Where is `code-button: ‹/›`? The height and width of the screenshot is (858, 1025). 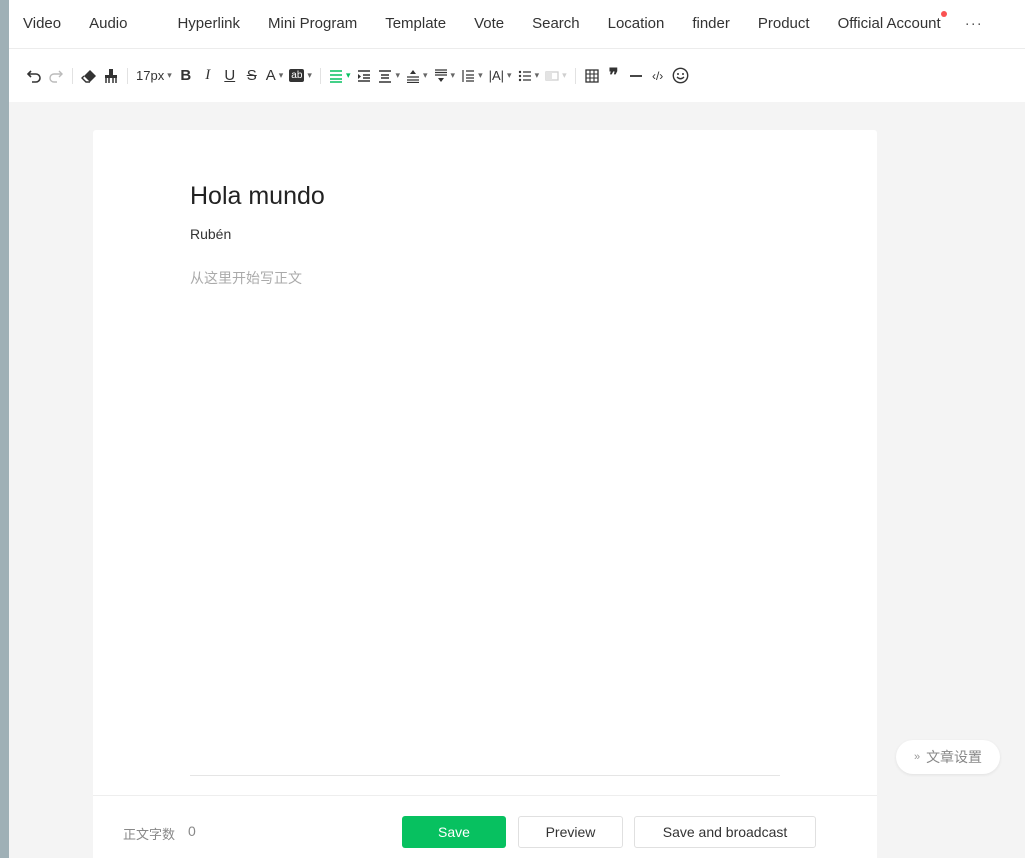
code-button: ‹/› is located at coordinates (658, 76).